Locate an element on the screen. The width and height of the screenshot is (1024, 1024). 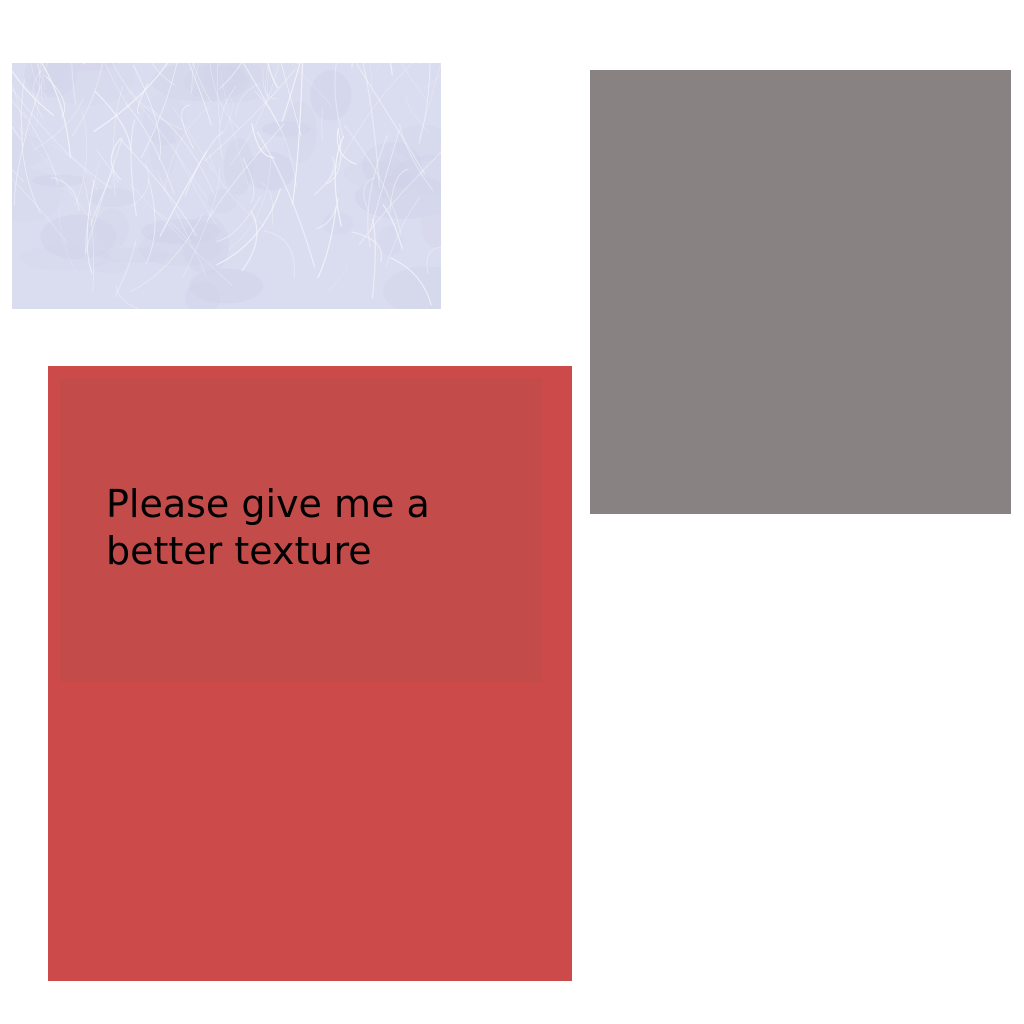
scratched-texture-image is located at coordinates (226, 186).